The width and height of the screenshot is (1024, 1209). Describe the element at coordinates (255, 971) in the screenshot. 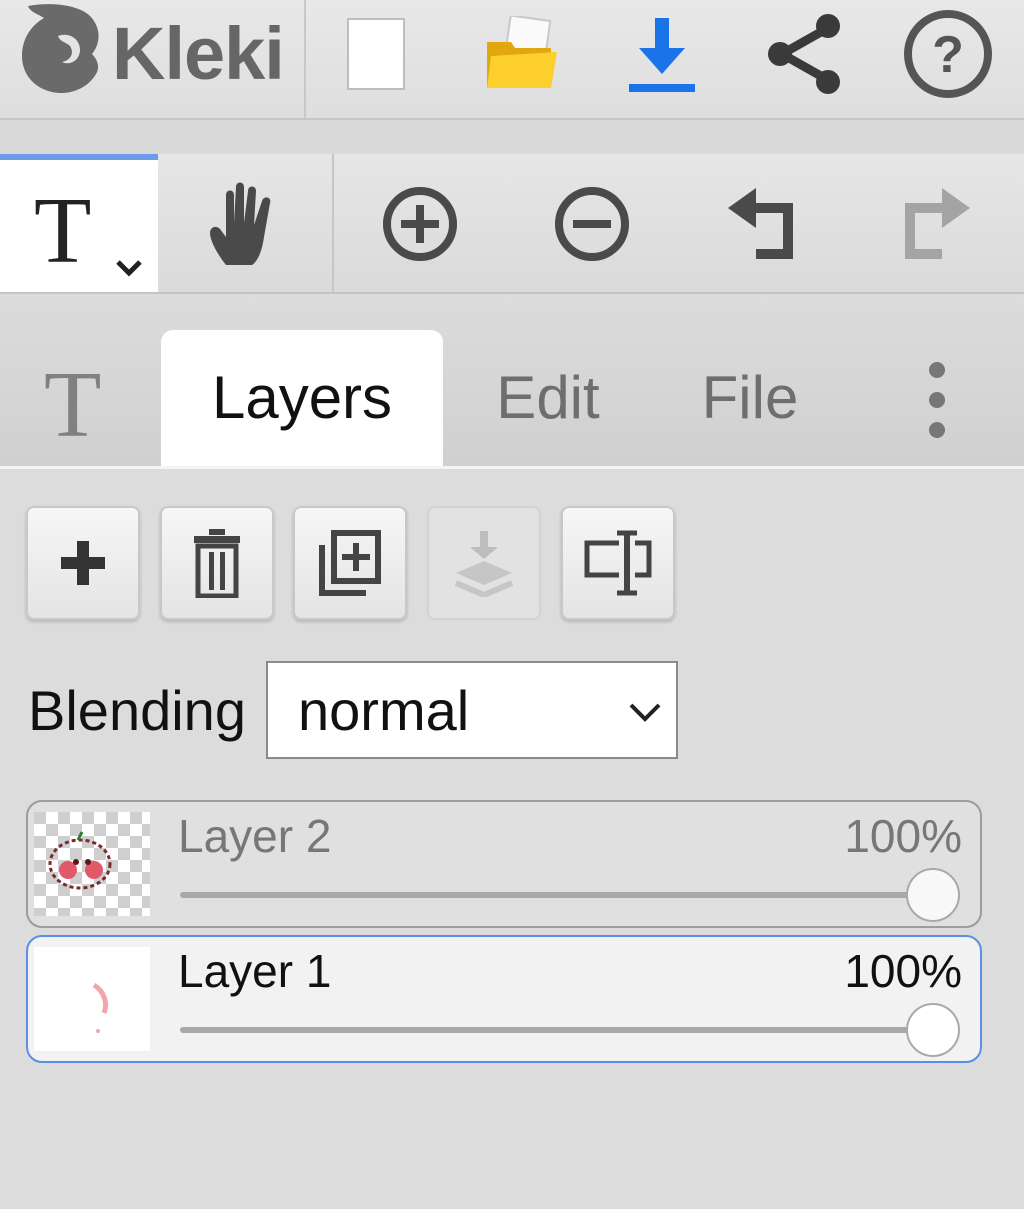

I see `layer-name: Layer 1` at that location.